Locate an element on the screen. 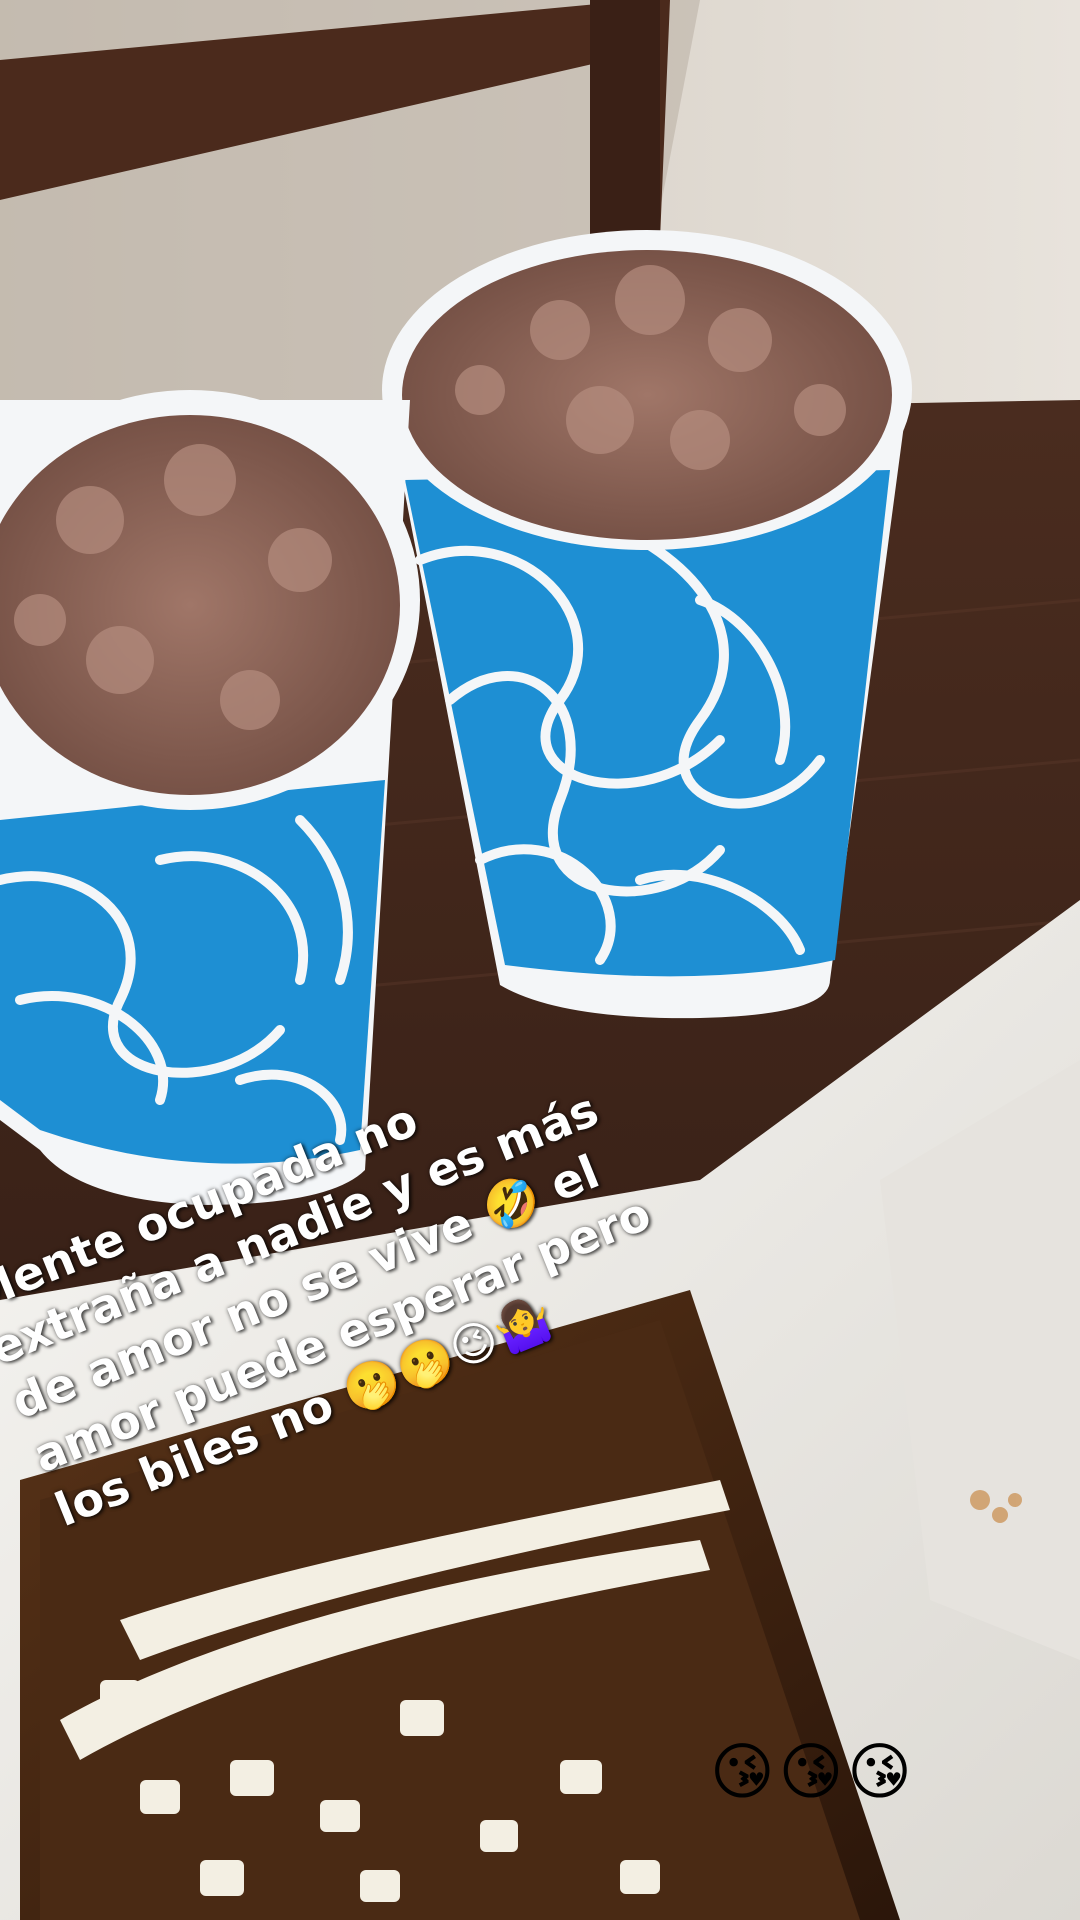  kiss-emoji-row: 😘😘😘 is located at coordinates (813, 1771).